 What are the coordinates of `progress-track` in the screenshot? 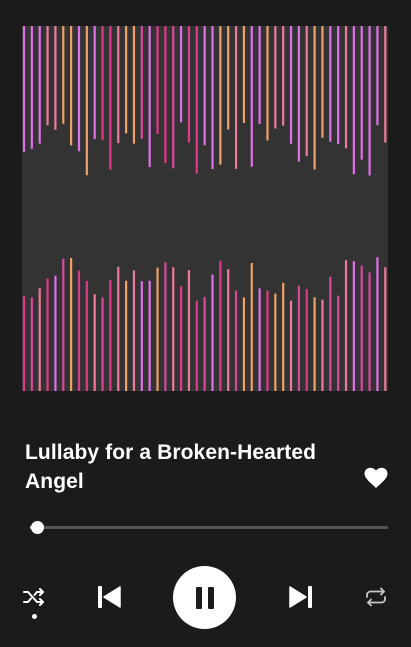 It's located at (209, 527).